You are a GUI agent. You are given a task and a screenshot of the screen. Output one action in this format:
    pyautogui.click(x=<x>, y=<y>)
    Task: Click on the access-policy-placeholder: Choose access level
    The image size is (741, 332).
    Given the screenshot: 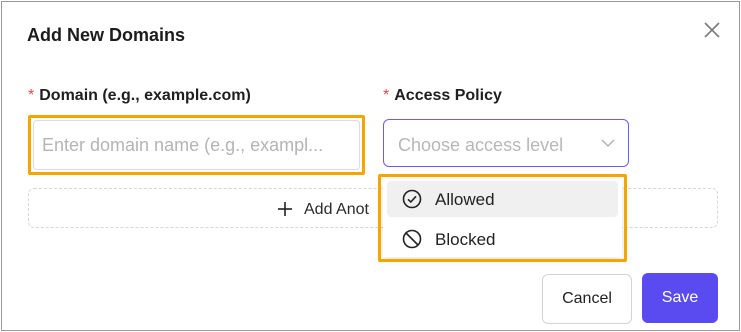 What is the action you would take?
    pyautogui.click(x=481, y=145)
    